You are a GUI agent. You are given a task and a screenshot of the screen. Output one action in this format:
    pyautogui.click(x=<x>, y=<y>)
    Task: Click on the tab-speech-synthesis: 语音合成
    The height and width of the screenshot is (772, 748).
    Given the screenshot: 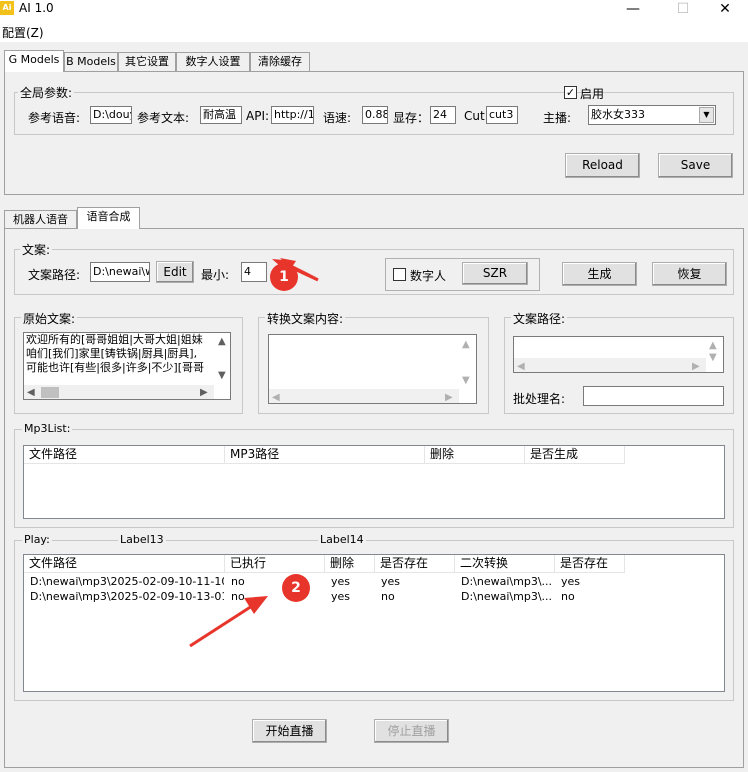 What is the action you would take?
    pyautogui.click(x=108, y=218)
    